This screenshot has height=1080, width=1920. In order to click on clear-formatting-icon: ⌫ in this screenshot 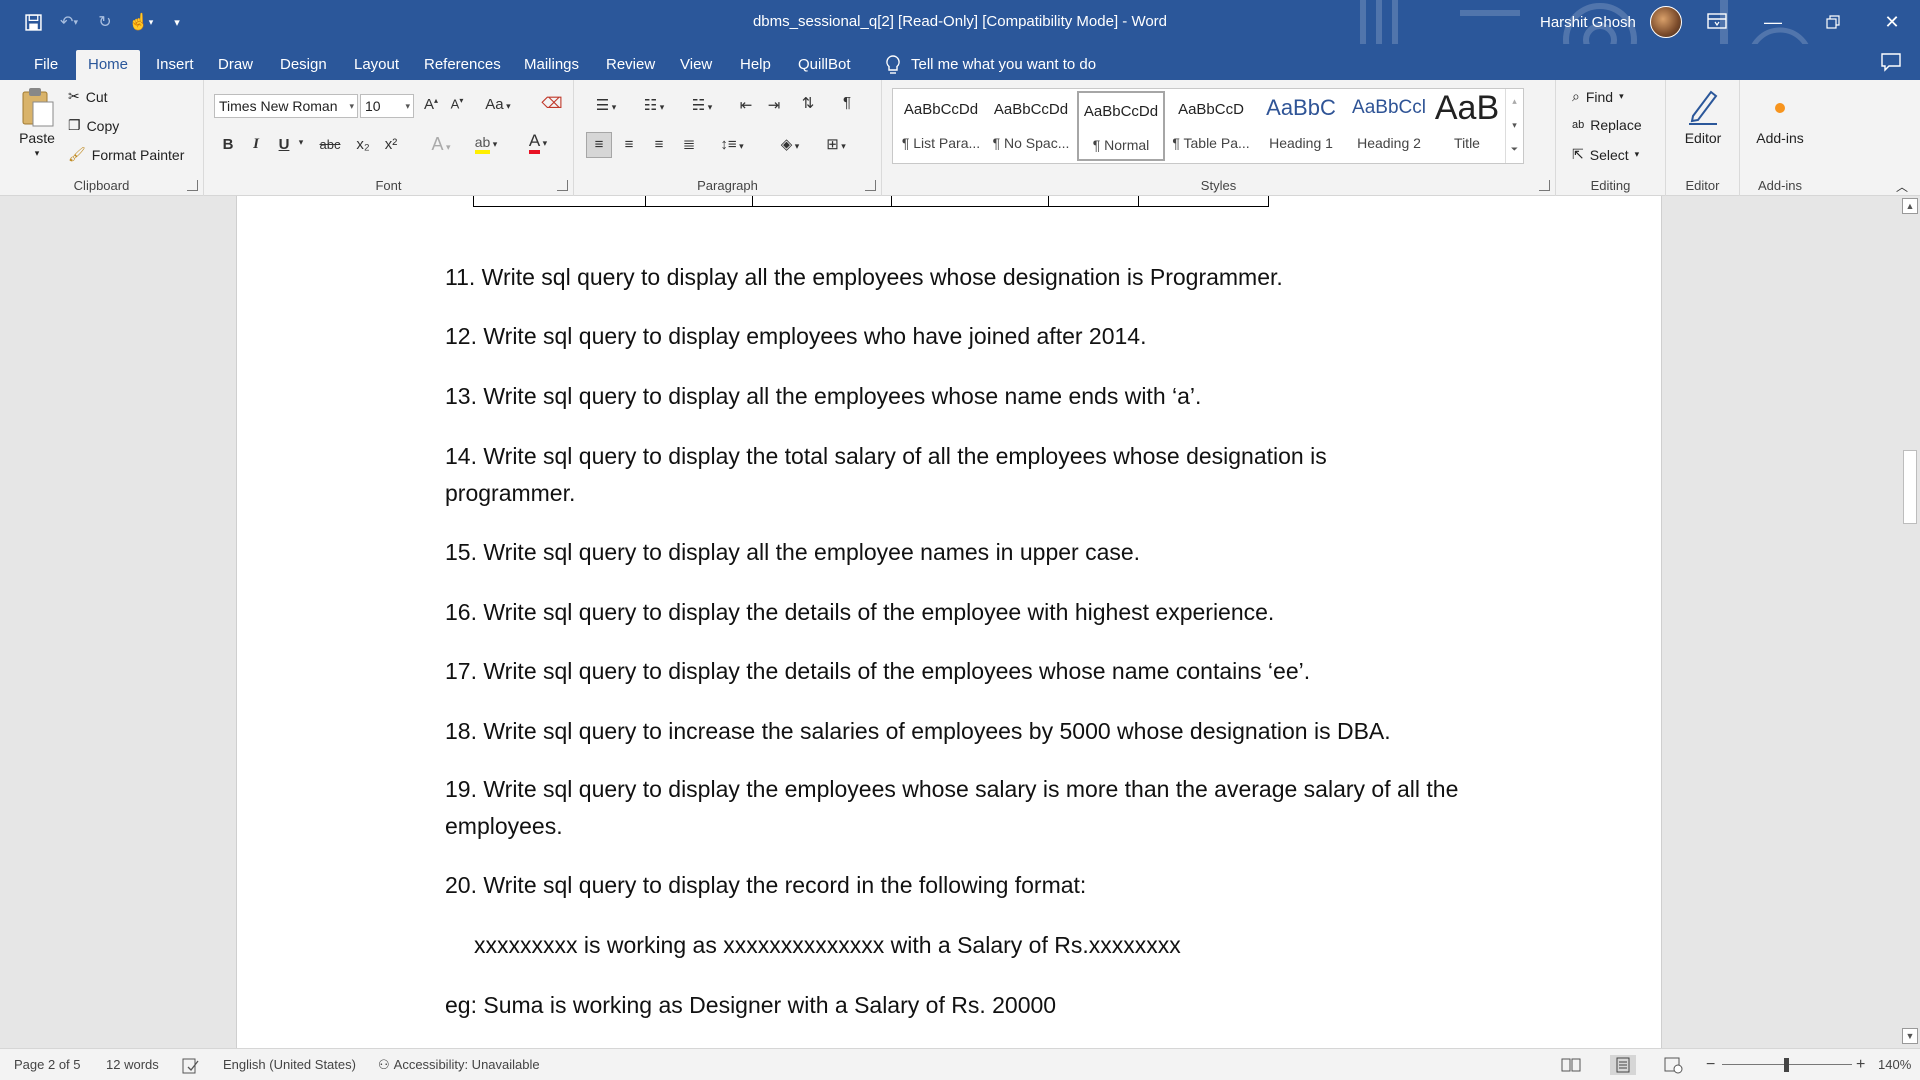, I will do `click(552, 103)`.